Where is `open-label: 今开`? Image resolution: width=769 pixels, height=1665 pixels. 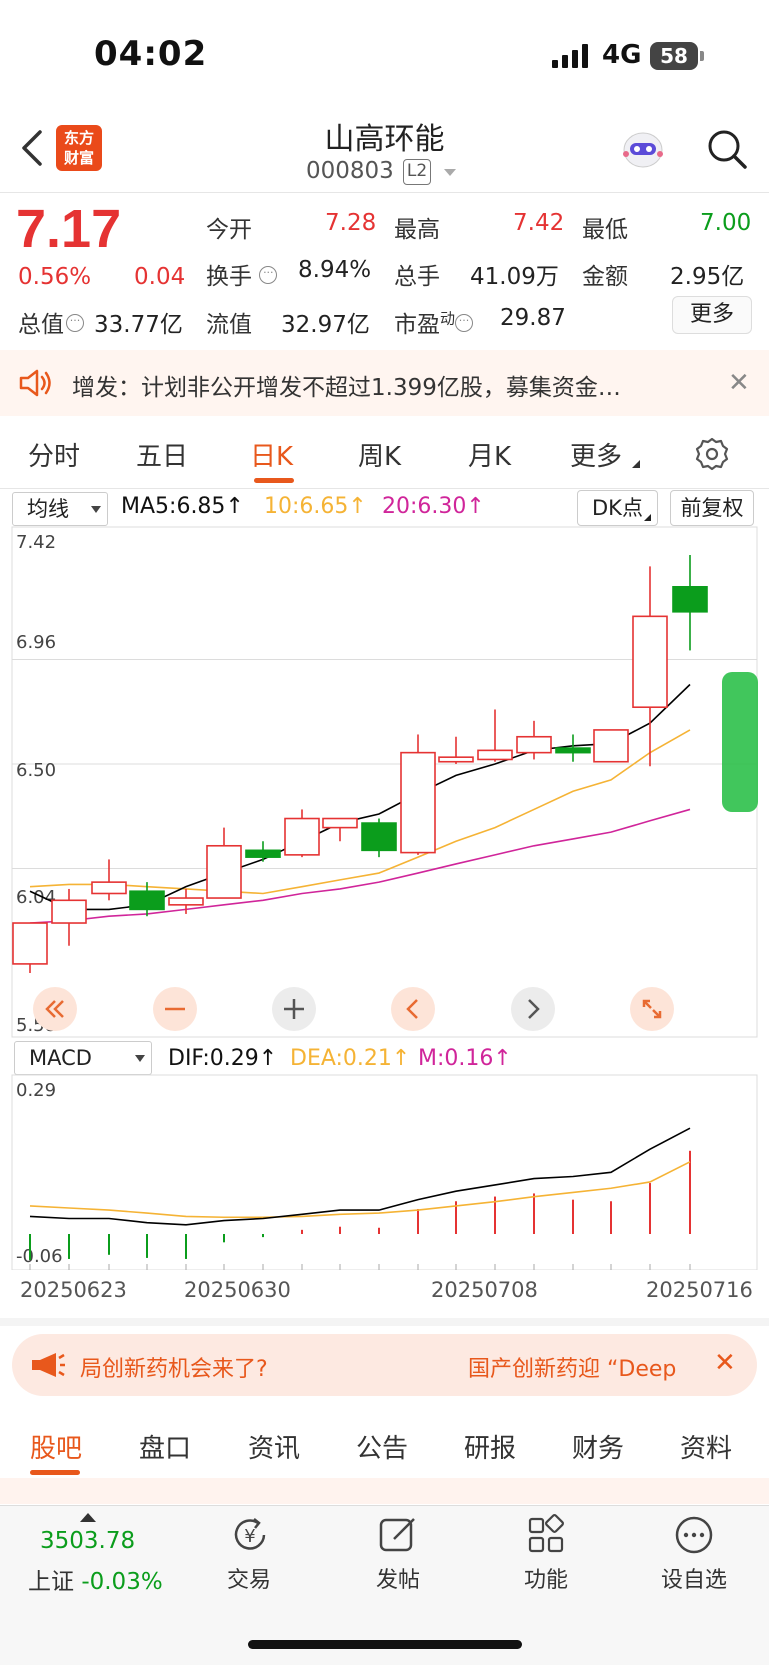 open-label: 今开 is located at coordinates (229, 230).